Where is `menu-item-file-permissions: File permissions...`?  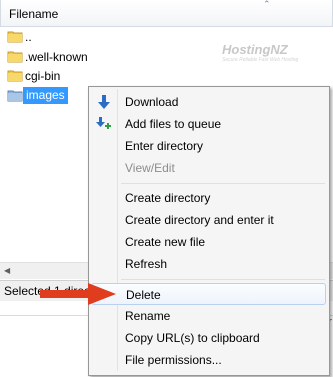
menu-item-file-permissions: File permissions... is located at coordinates (208, 360).